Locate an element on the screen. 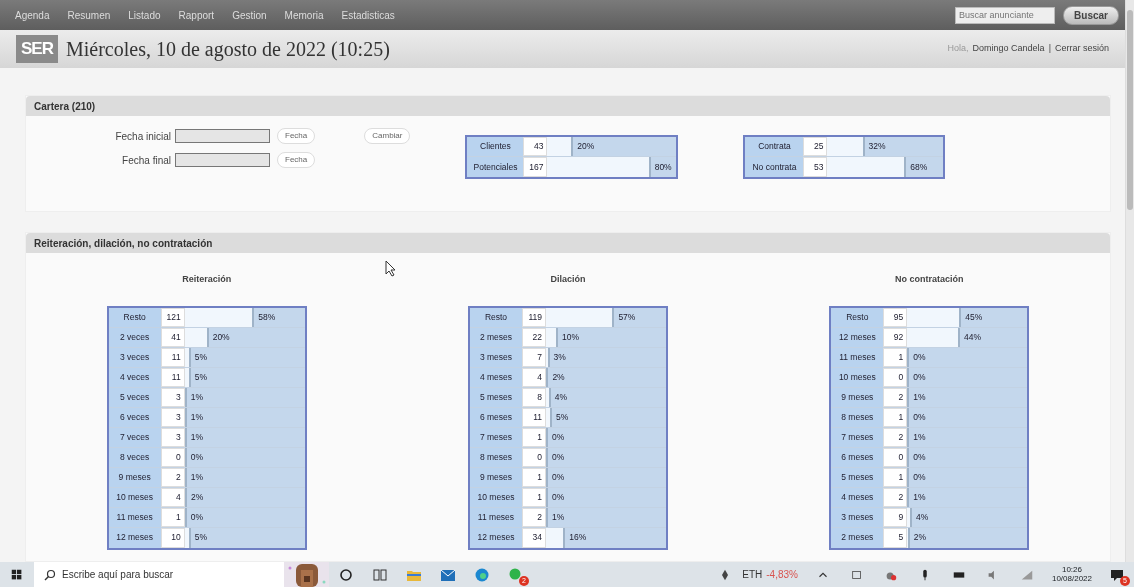  row-label: 10 meses is located at coordinates (134, 497).